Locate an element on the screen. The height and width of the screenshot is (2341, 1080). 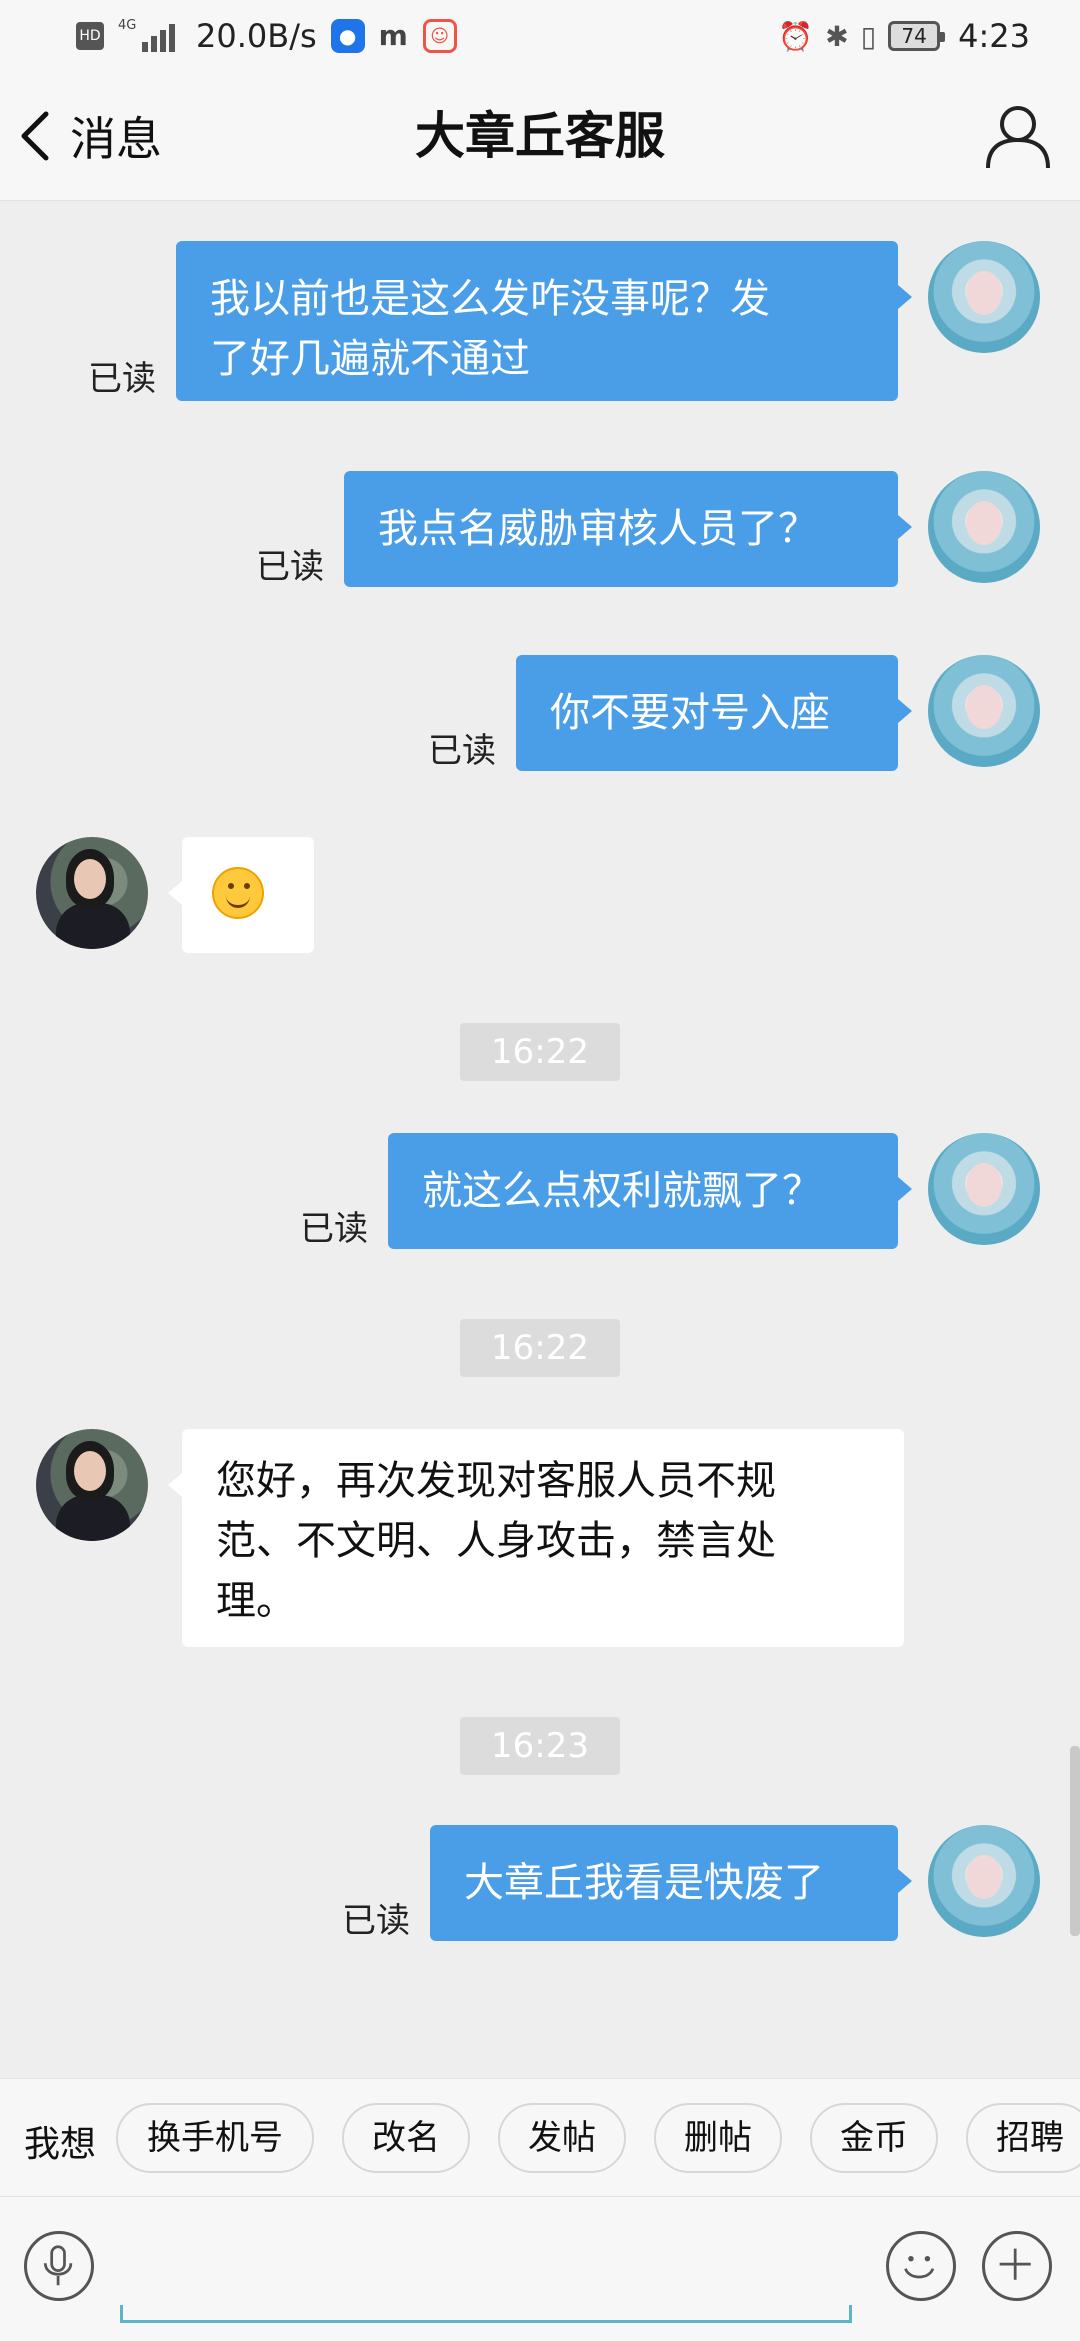
plus-icon is located at coordinates (1017, 2266).